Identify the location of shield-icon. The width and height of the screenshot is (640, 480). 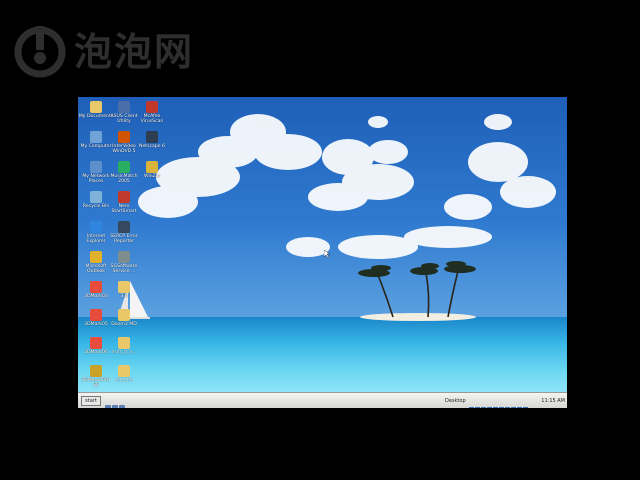
(152, 107).